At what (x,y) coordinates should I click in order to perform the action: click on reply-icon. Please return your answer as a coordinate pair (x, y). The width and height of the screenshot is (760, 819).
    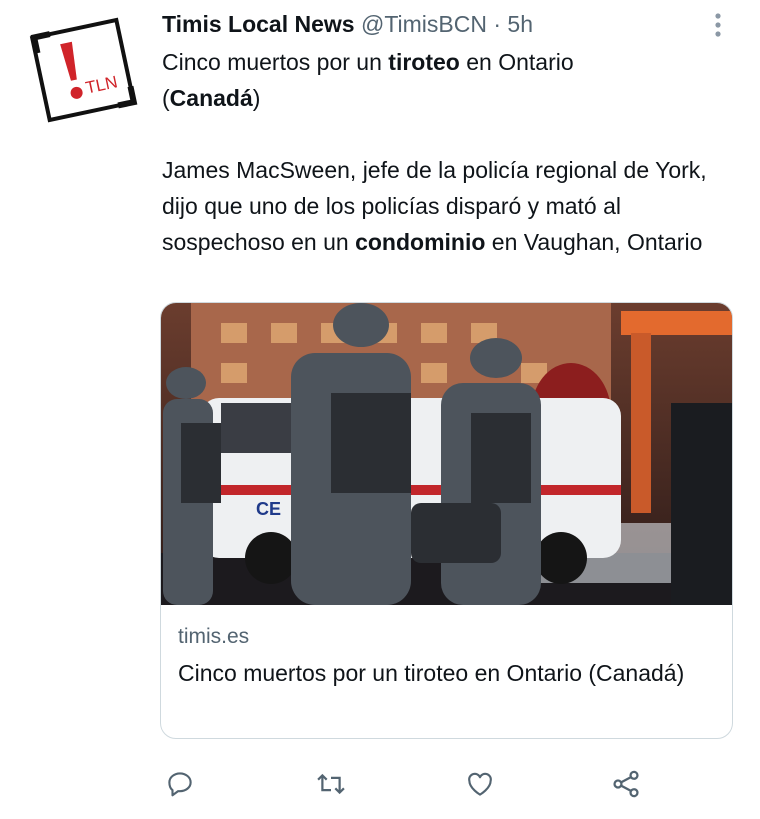
    Looking at the image, I should click on (180, 784).